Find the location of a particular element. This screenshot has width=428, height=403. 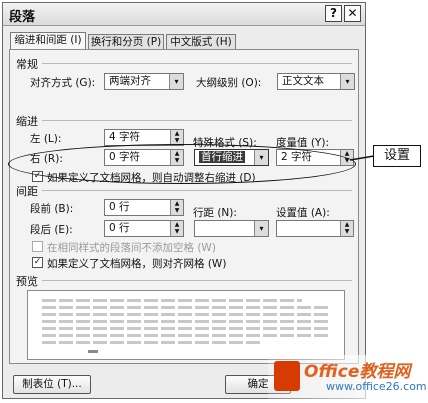

close-button: ✕ is located at coordinates (352, 13).